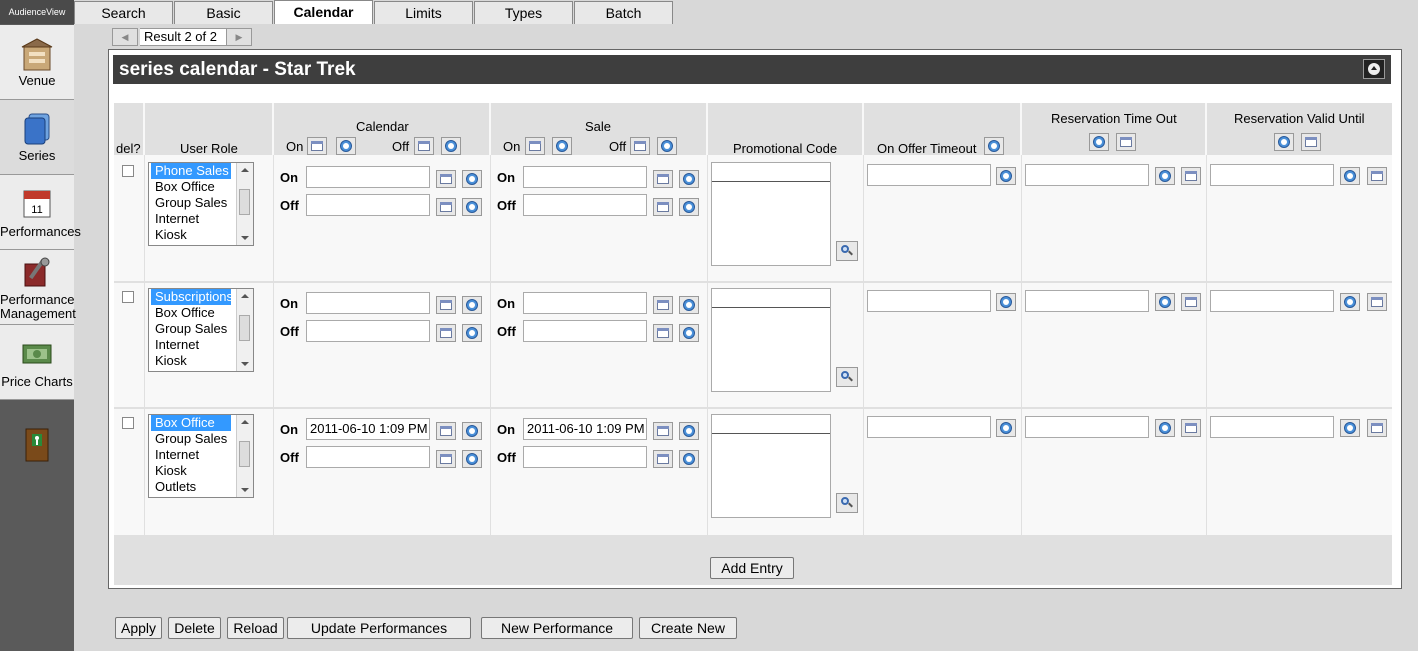 The image size is (1418, 651). What do you see at coordinates (557, 628) in the screenshot?
I see `new-performance-button: New Performance` at bounding box center [557, 628].